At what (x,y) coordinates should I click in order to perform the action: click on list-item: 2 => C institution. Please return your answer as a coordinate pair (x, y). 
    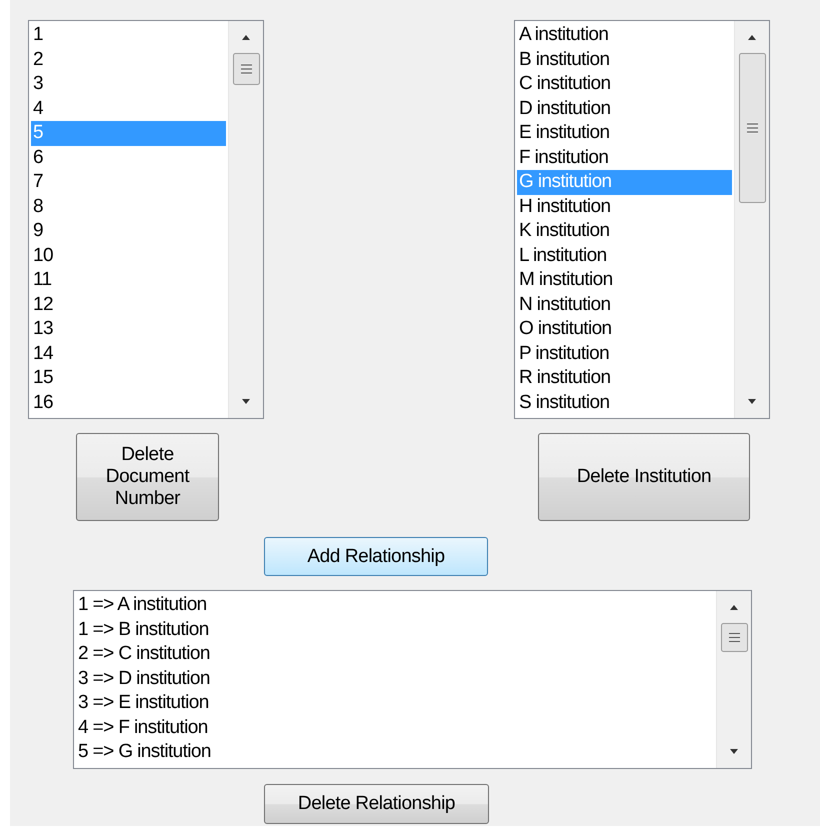
    Looking at the image, I should click on (395, 654).